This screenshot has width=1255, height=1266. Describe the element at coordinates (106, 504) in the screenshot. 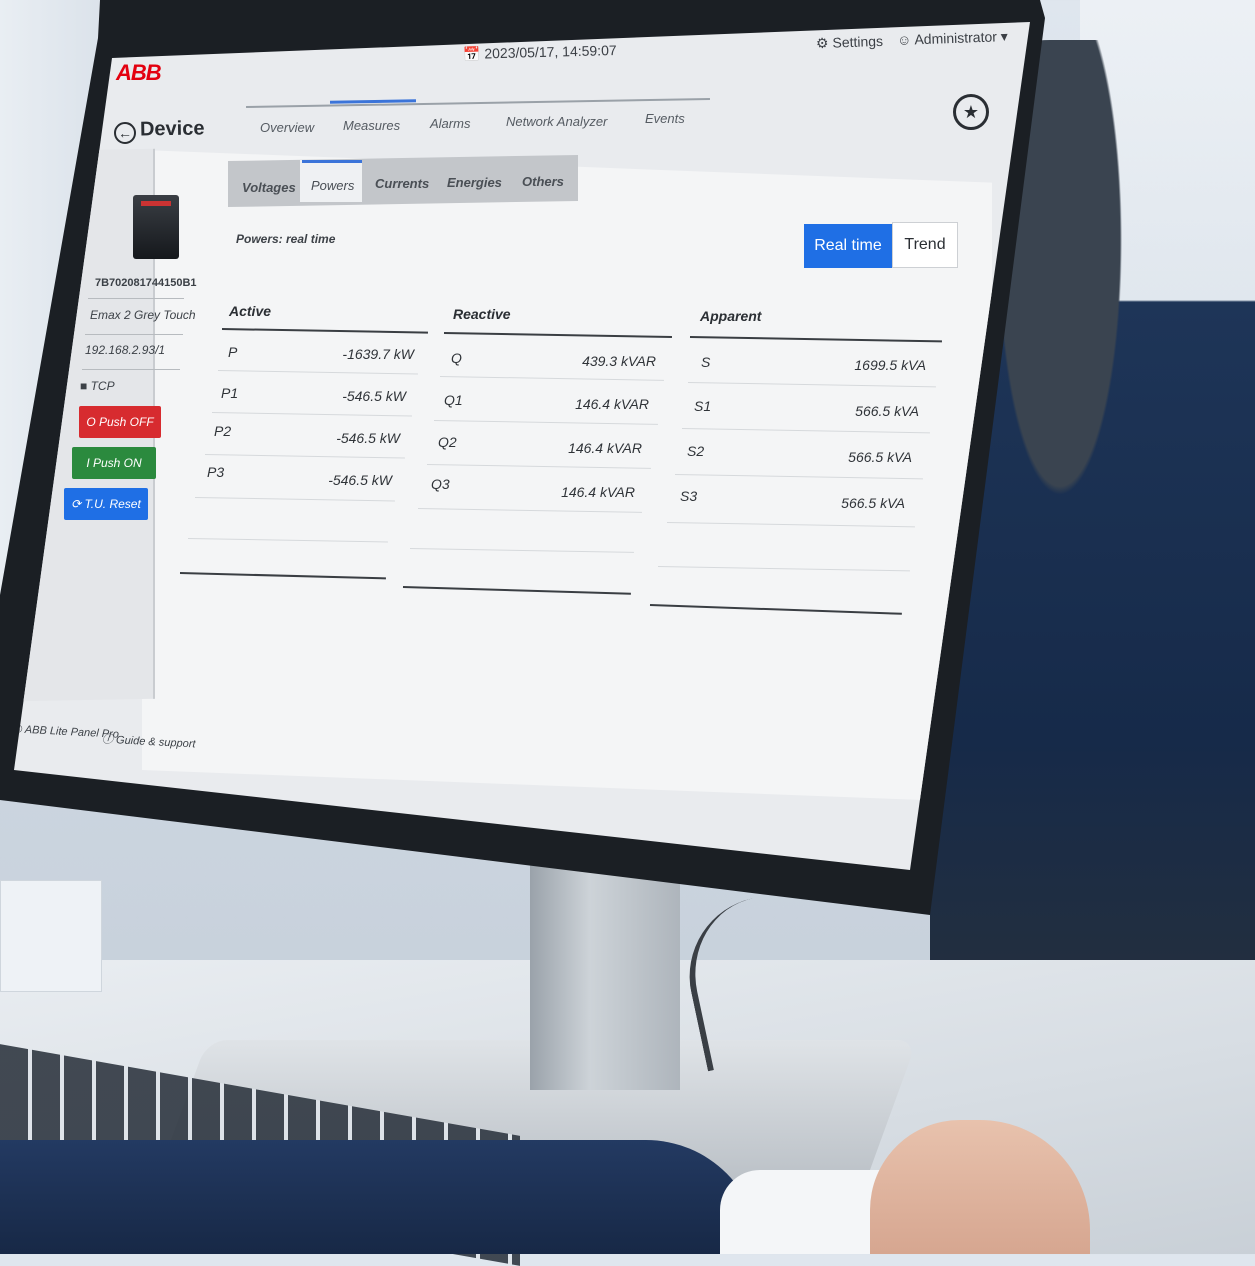

I see `tu-reset-button: ⟳ T.U. Reset` at that location.